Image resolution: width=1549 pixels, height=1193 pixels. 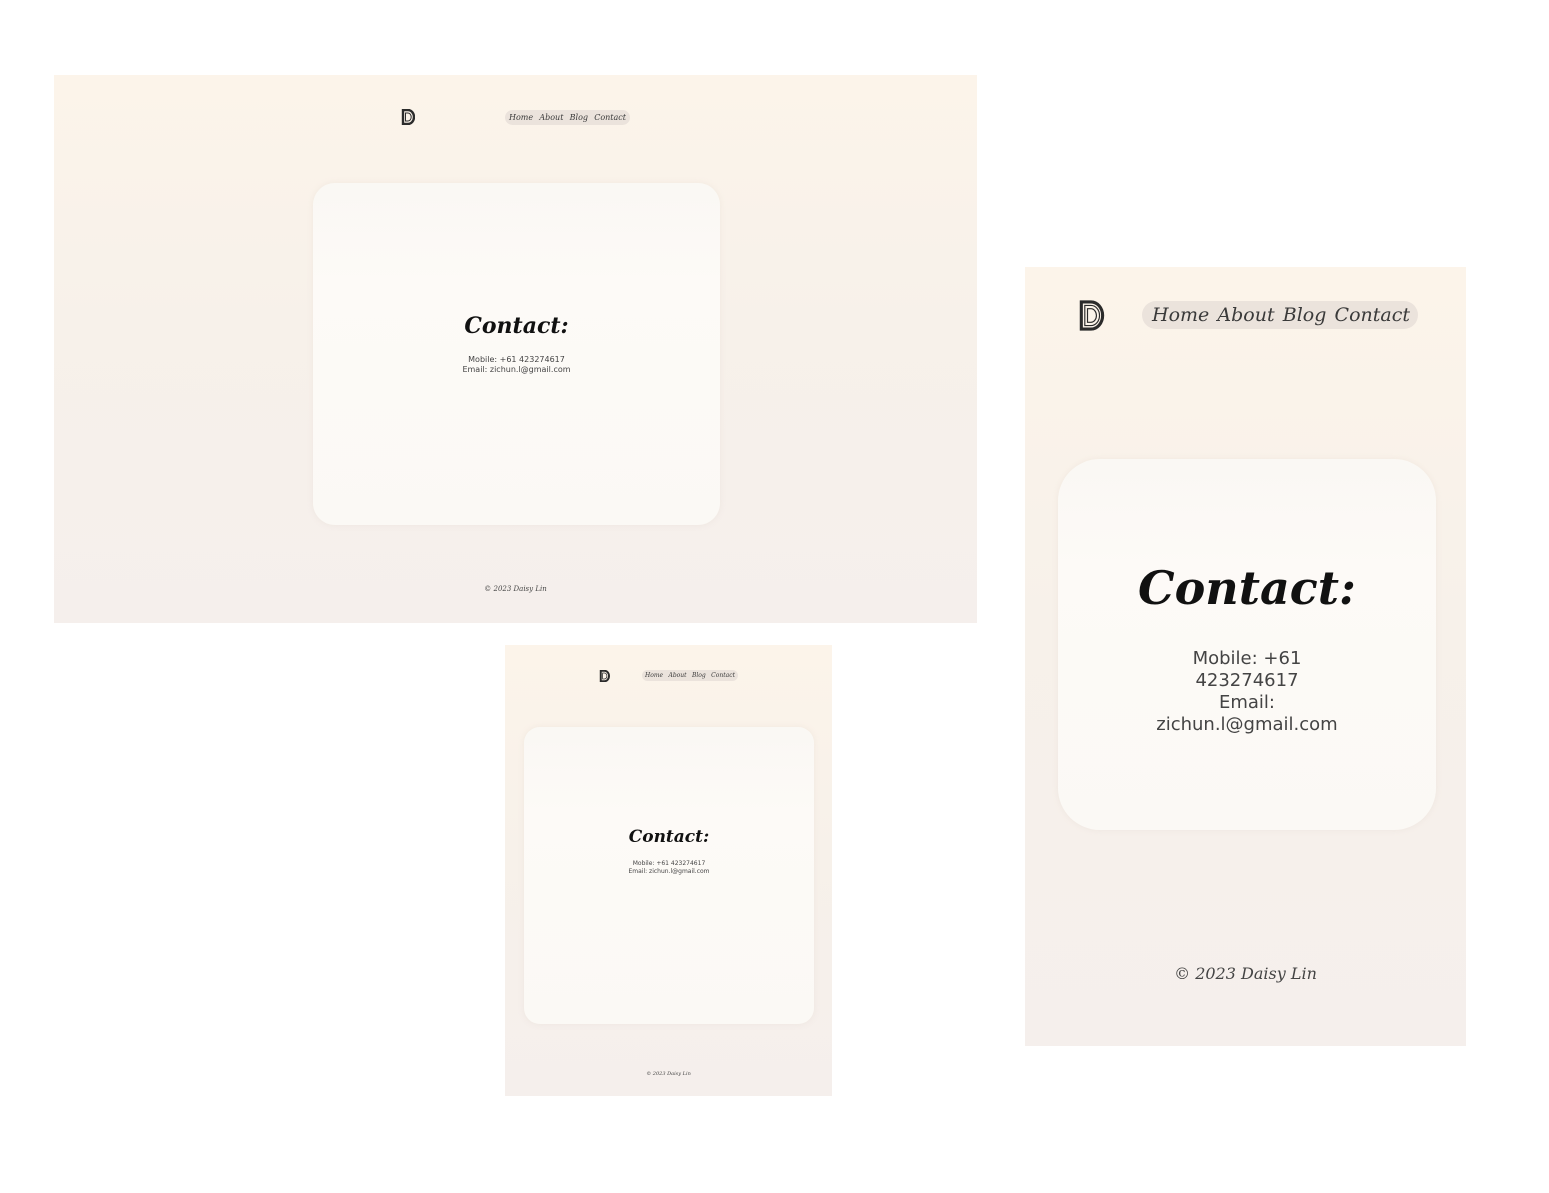 What do you see at coordinates (1246, 702) in the screenshot?
I see `email-label: Email:` at bounding box center [1246, 702].